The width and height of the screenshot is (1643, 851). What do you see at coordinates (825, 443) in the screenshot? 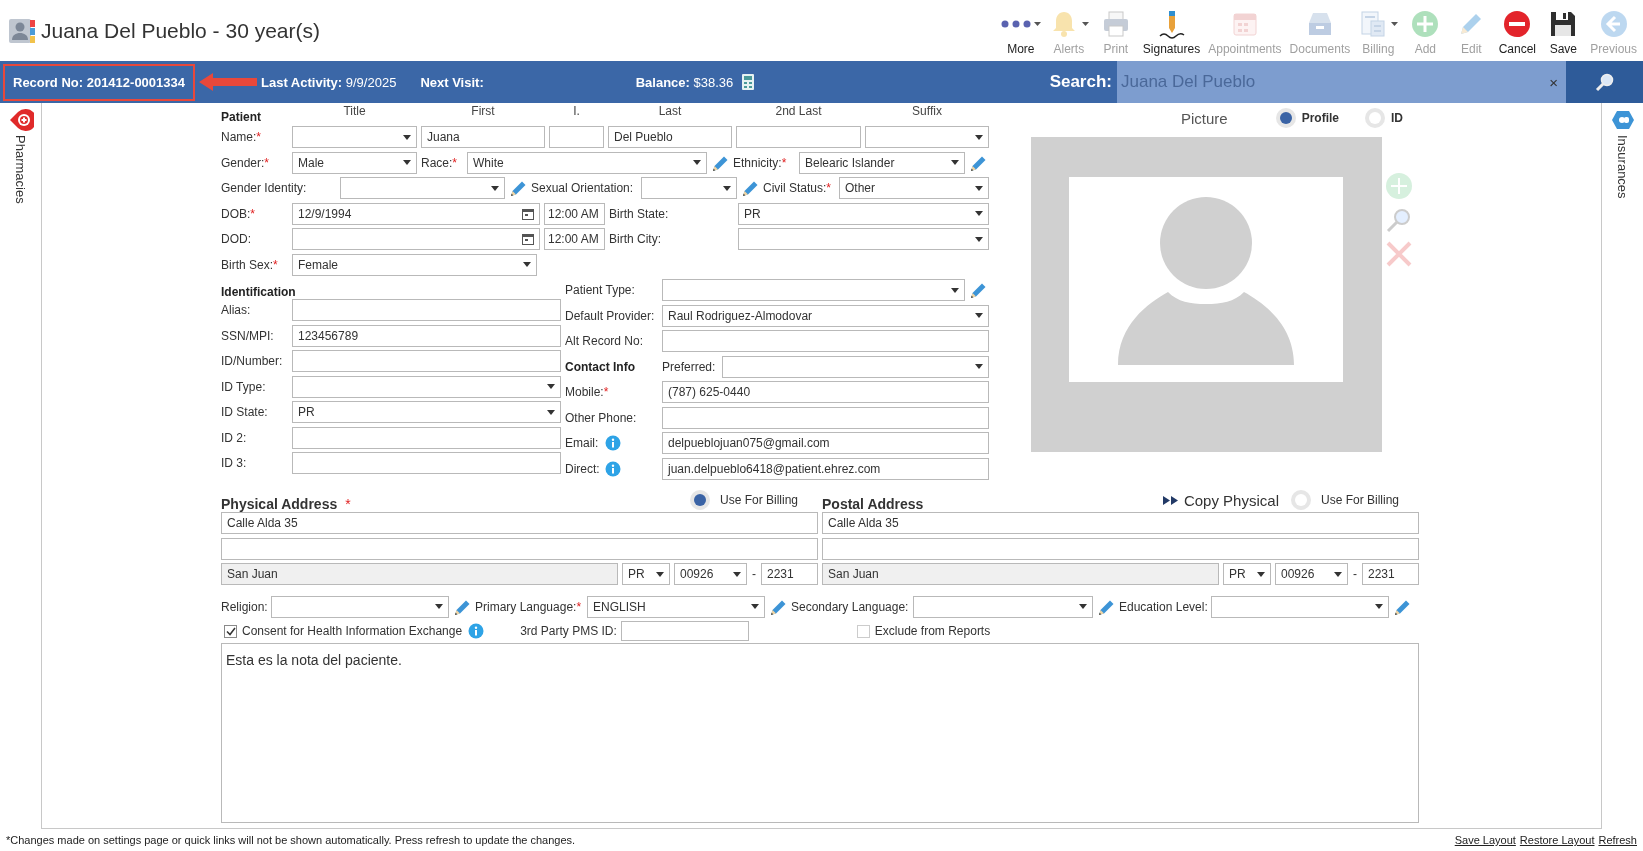
I see `text-field: delpueblojuan075@gmail.com` at bounding box center [825, 443].